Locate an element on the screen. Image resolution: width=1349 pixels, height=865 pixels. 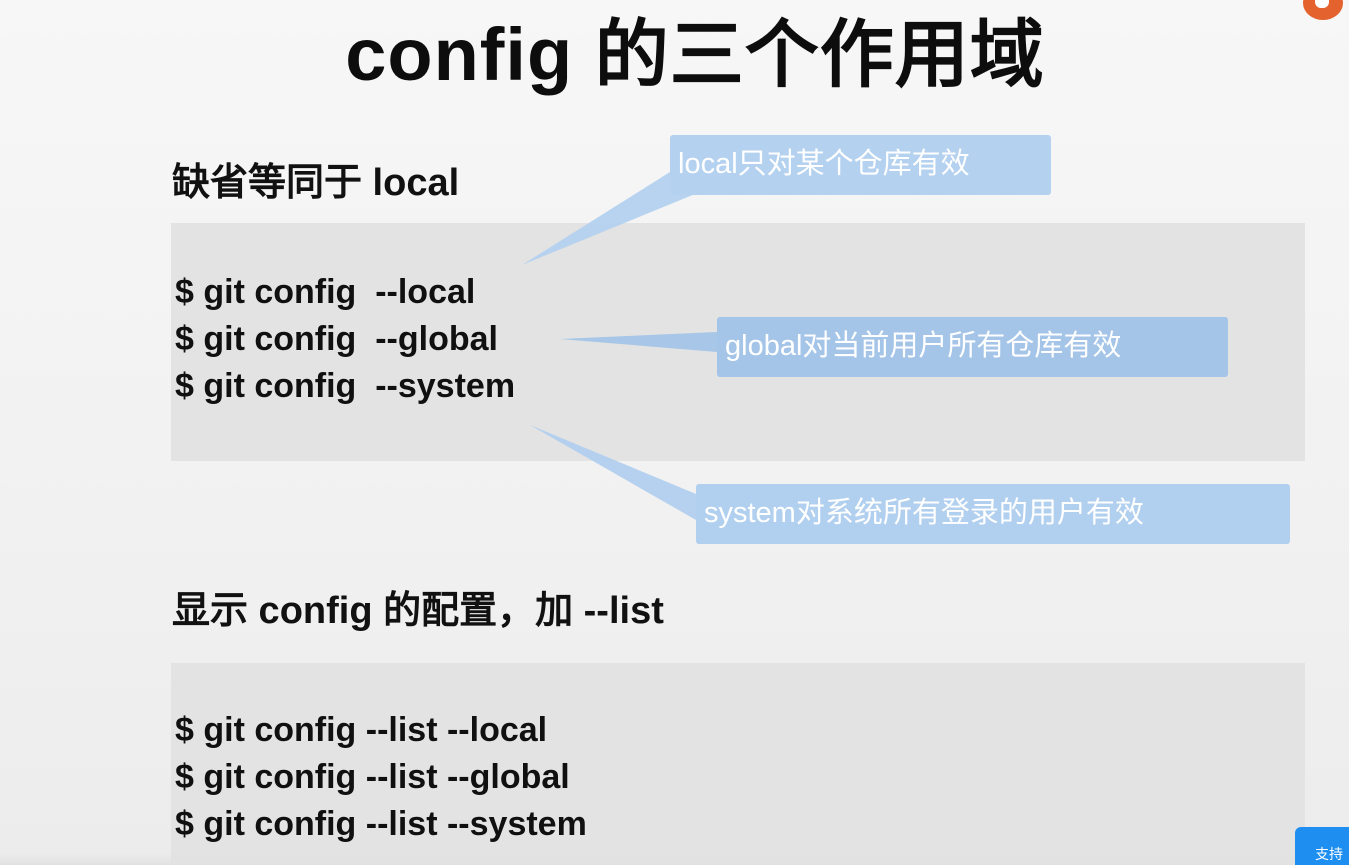
callout-local: local只对某个仓库有效 is located at coordinates (860, 165).